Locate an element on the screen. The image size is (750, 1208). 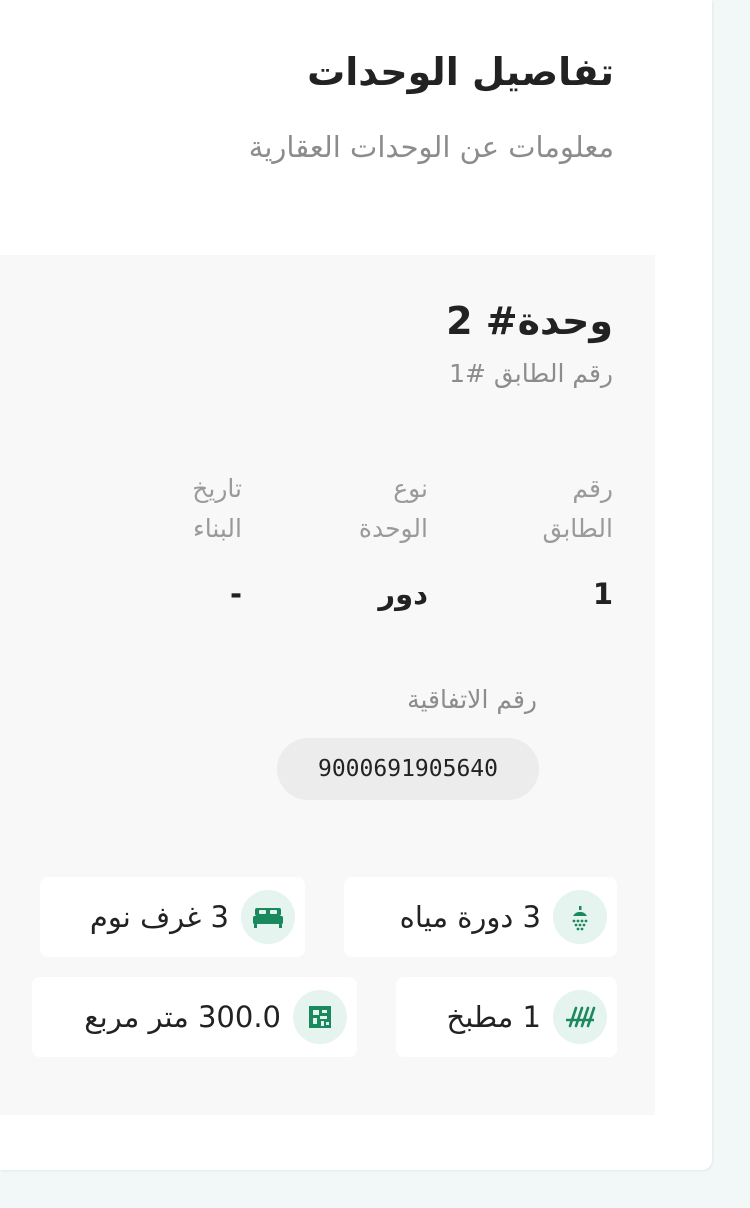
contract-number-label: رقم الاتفاقية is located at coordinates (472, 699).